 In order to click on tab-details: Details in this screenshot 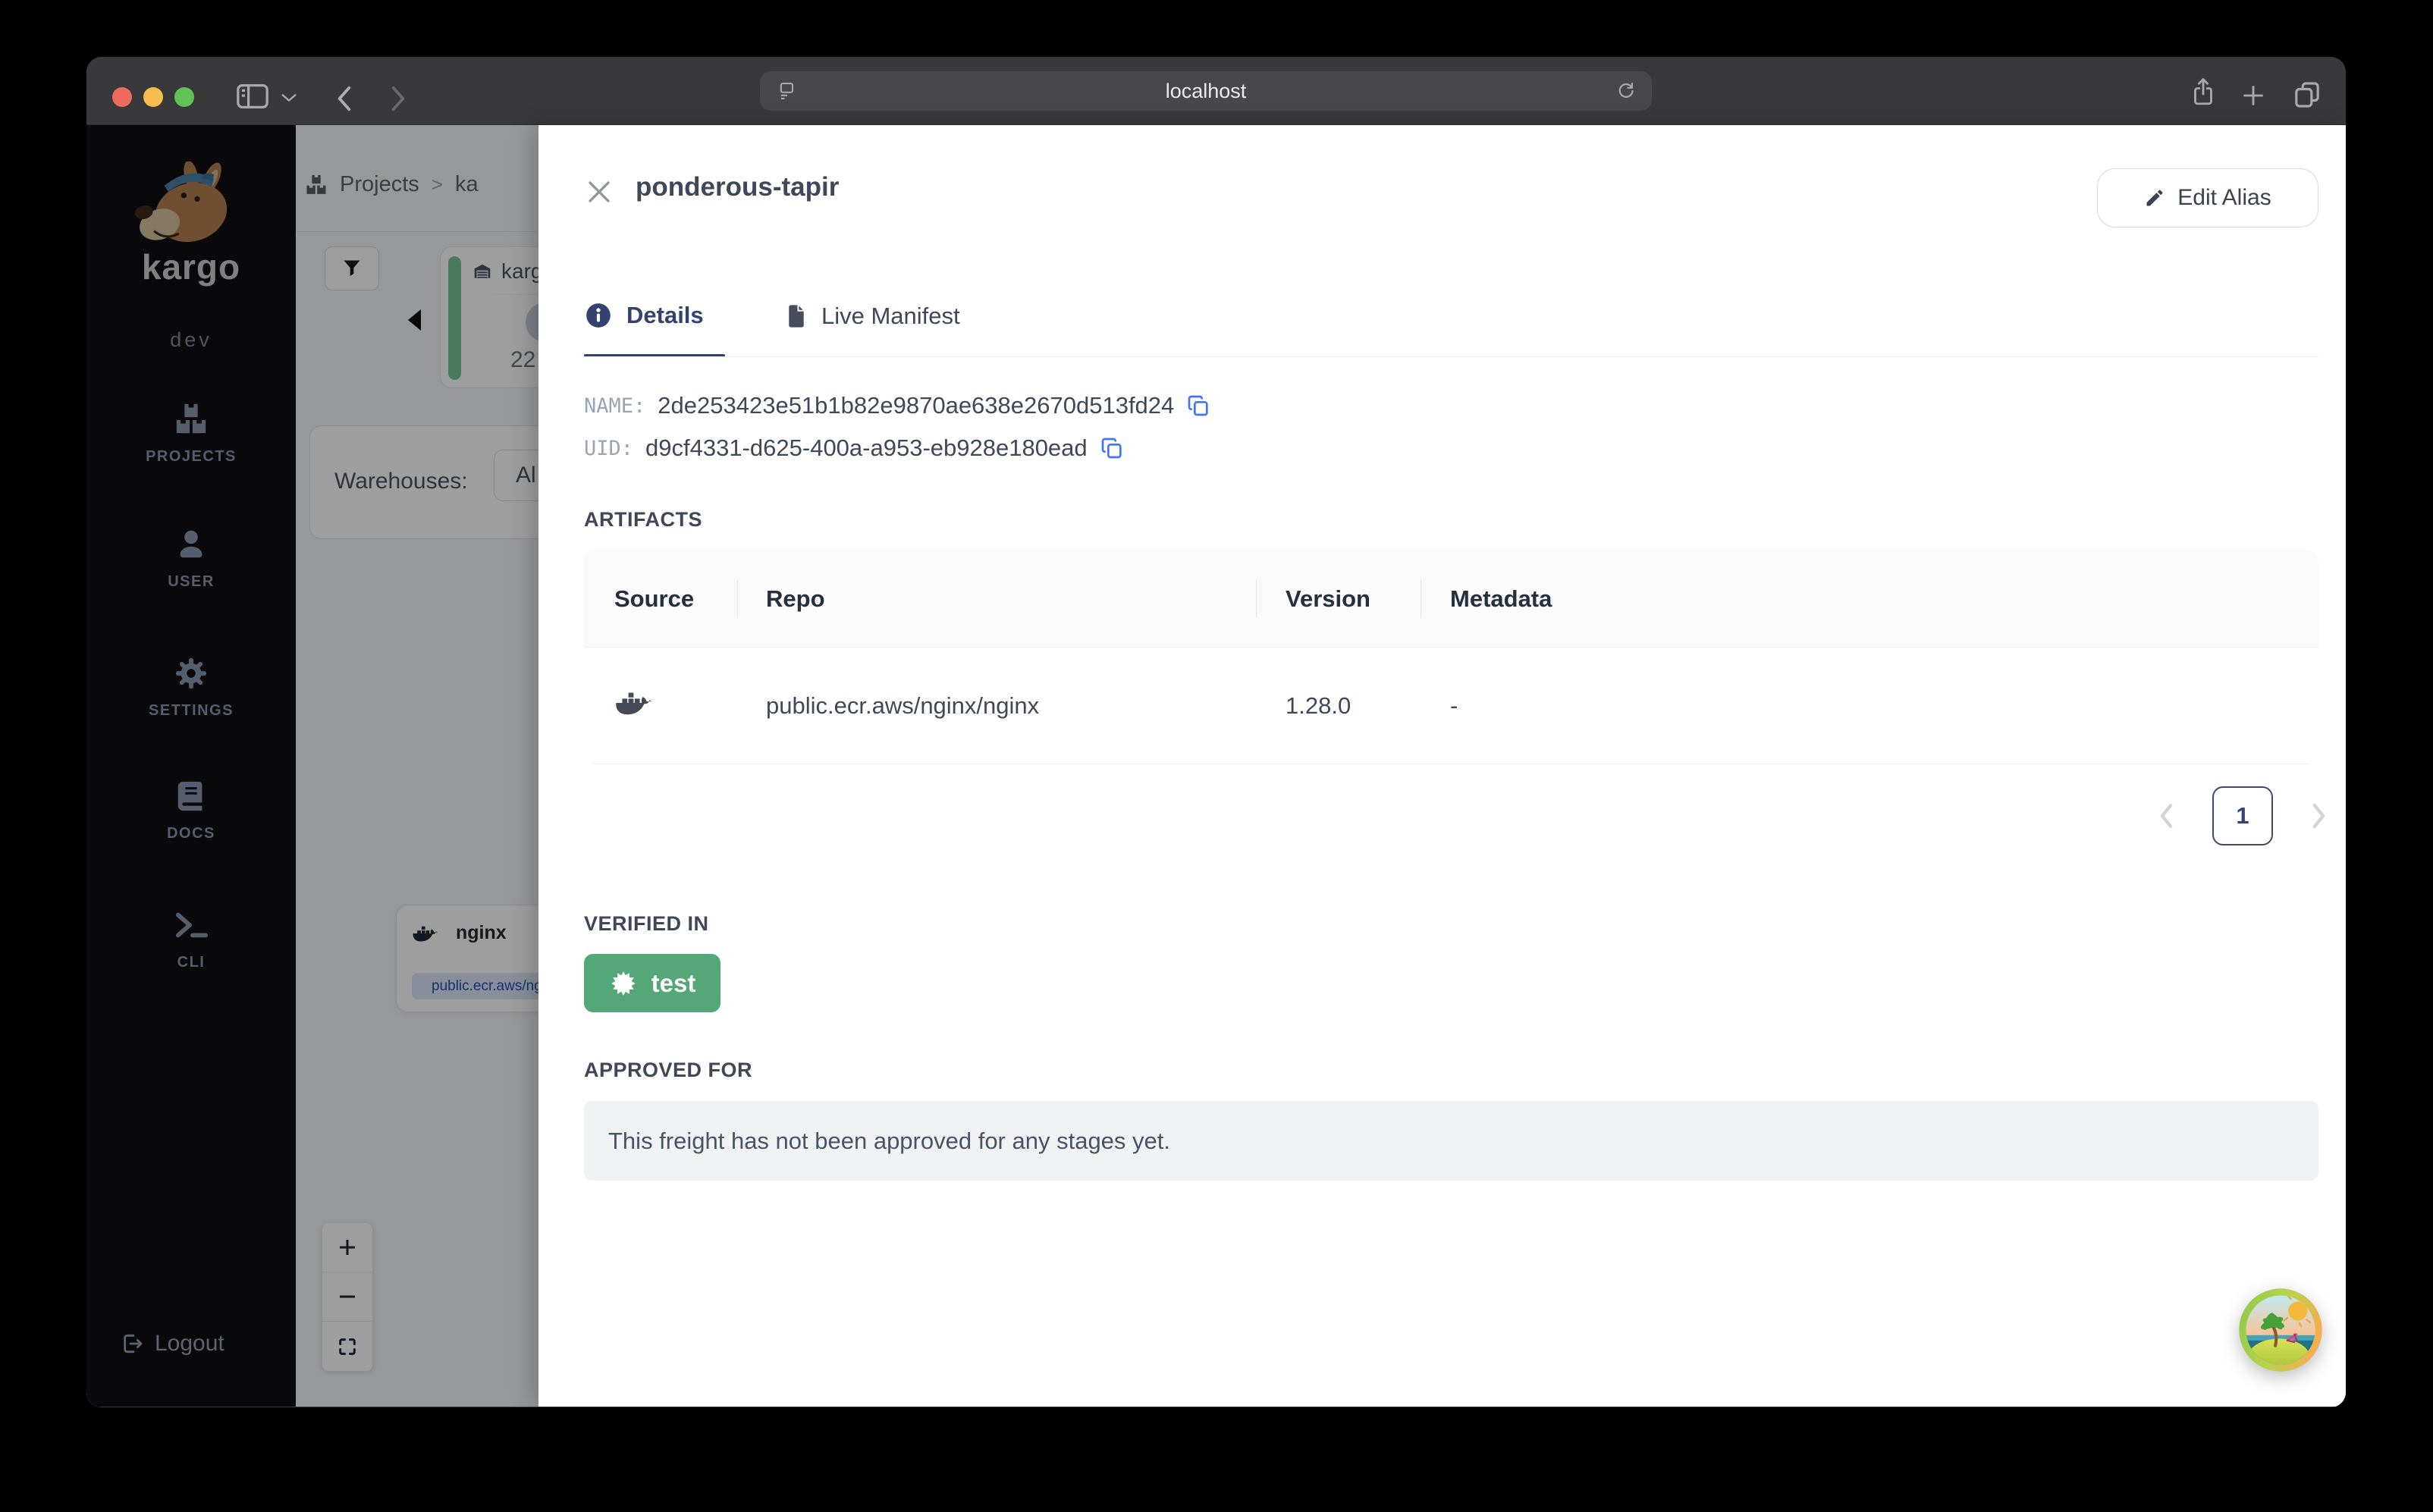, I will do `click(644, 315)`.